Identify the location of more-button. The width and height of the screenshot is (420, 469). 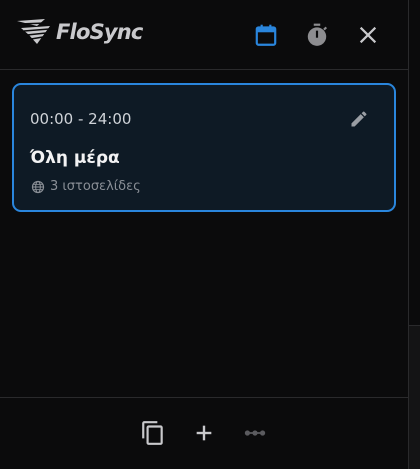
(255, 433).